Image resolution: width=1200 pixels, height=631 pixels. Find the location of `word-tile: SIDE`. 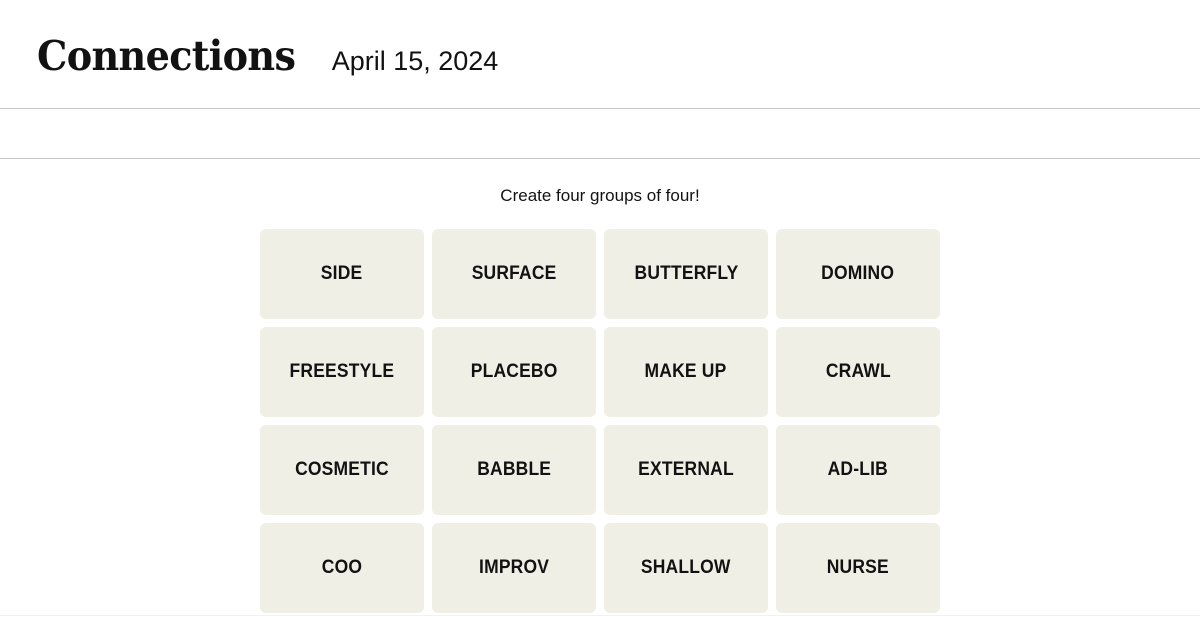

word-tile: SIDE is located at coordinates (342, 274).